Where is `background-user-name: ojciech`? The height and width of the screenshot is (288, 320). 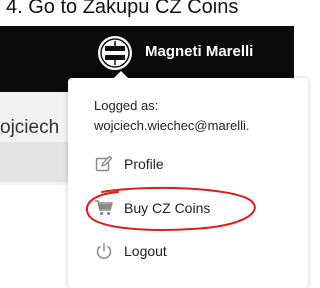
background-user-name: ojciech is located at coordinates (30, 127).